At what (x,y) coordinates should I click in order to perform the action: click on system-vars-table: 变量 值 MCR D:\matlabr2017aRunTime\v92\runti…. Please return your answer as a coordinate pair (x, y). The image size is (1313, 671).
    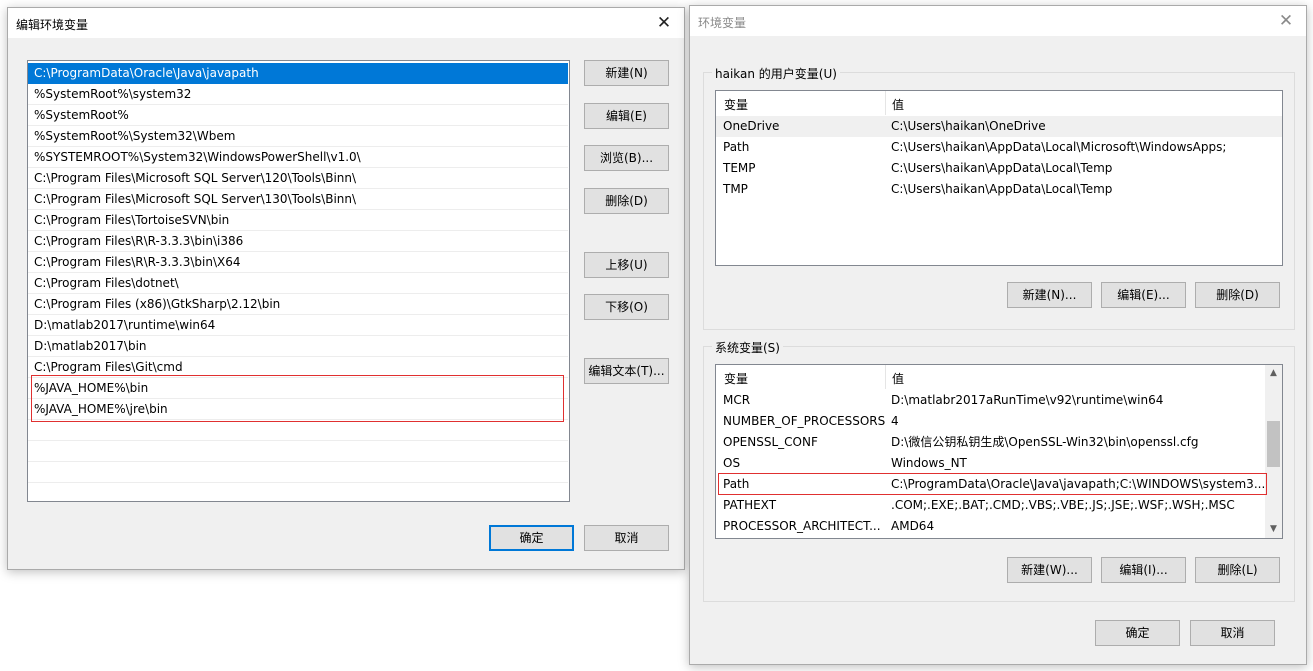
    Looking at the image, I should click on (999, 451).